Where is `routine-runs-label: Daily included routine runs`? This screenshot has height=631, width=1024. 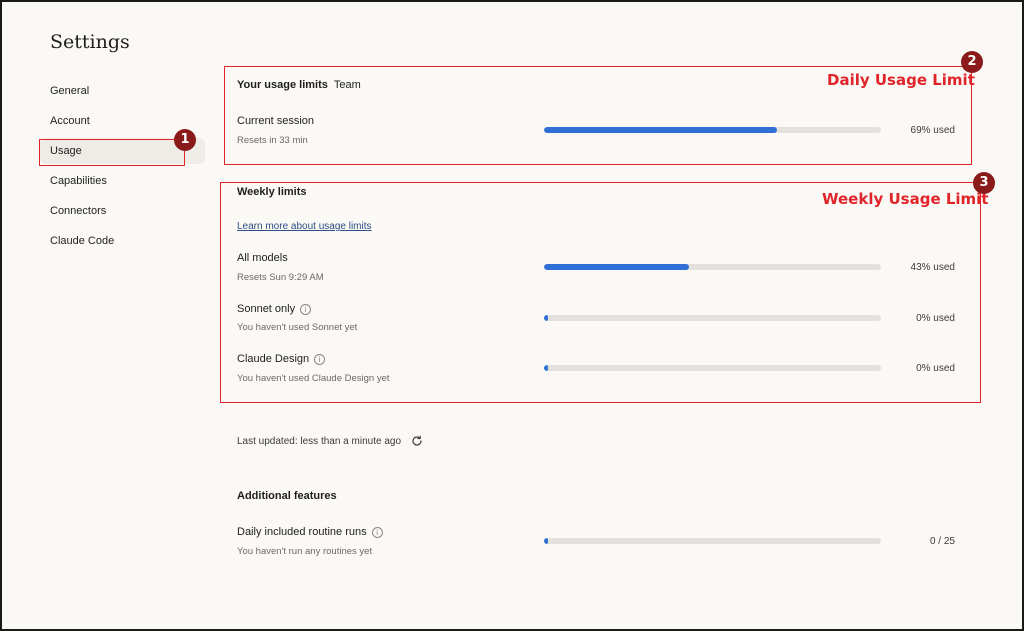
routine-runs-label: Daily included routine runs is located at coordinates (302, 532).